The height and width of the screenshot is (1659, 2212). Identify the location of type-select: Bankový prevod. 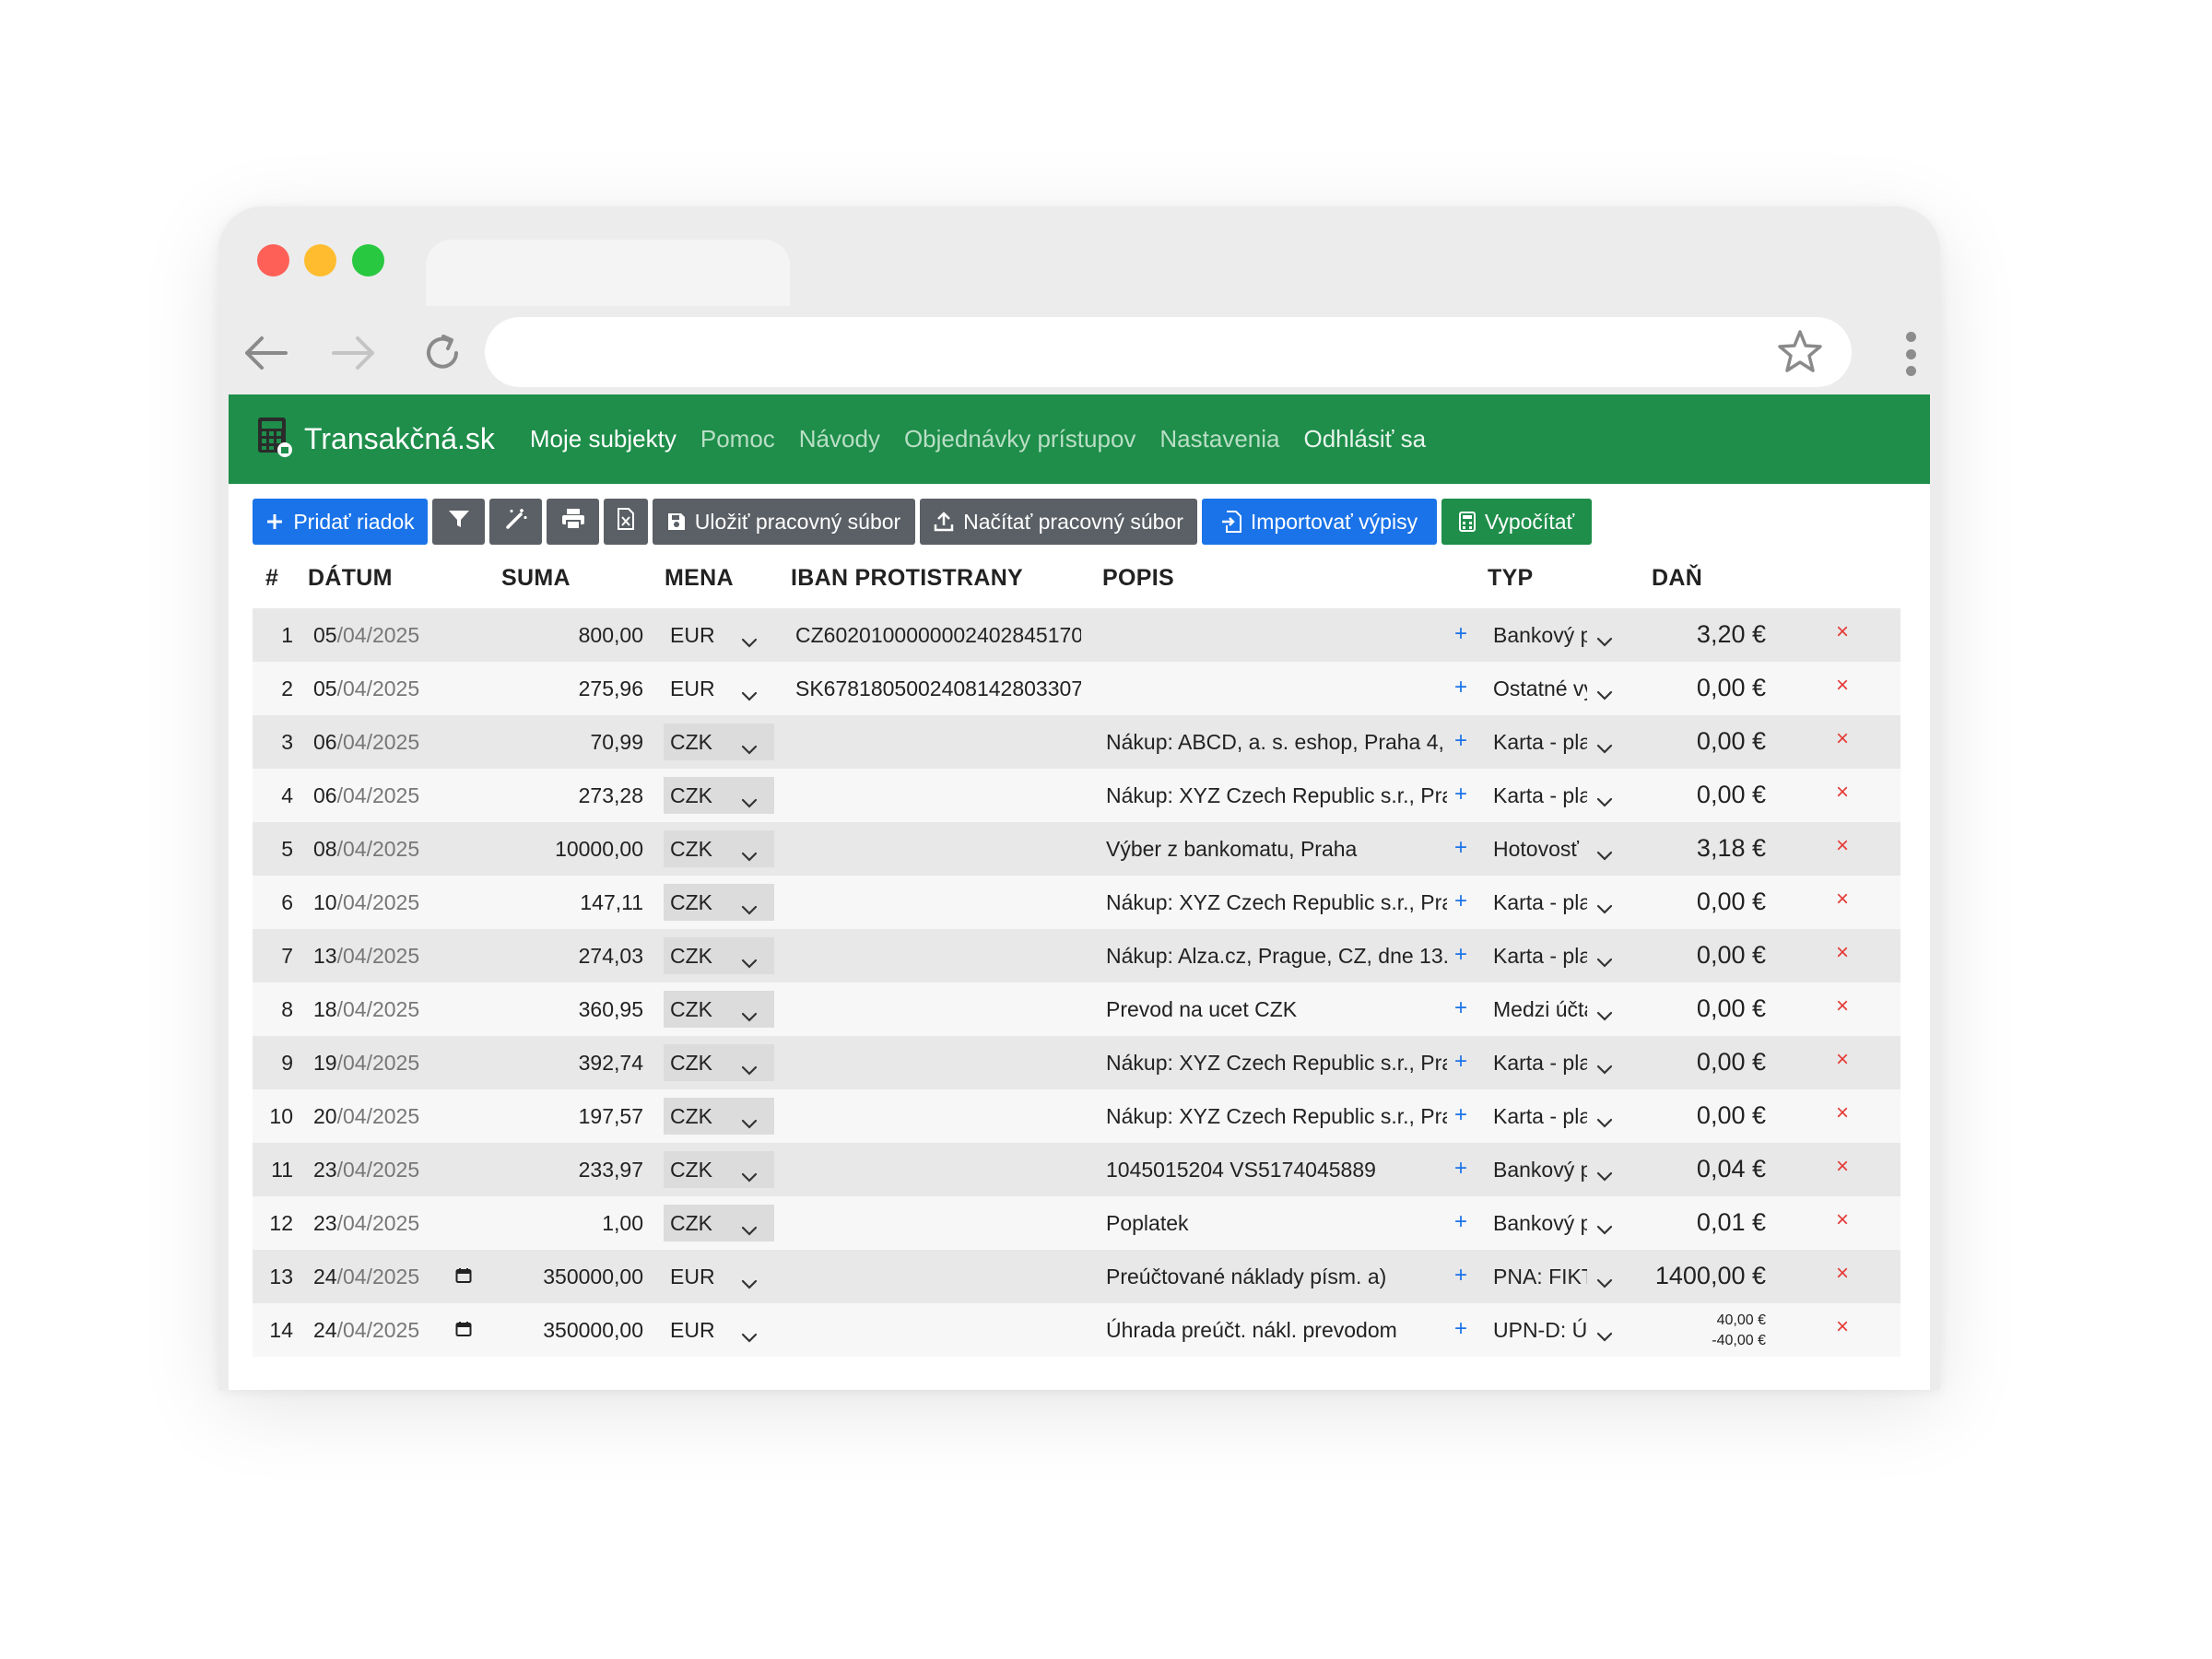
(1540, 1170).